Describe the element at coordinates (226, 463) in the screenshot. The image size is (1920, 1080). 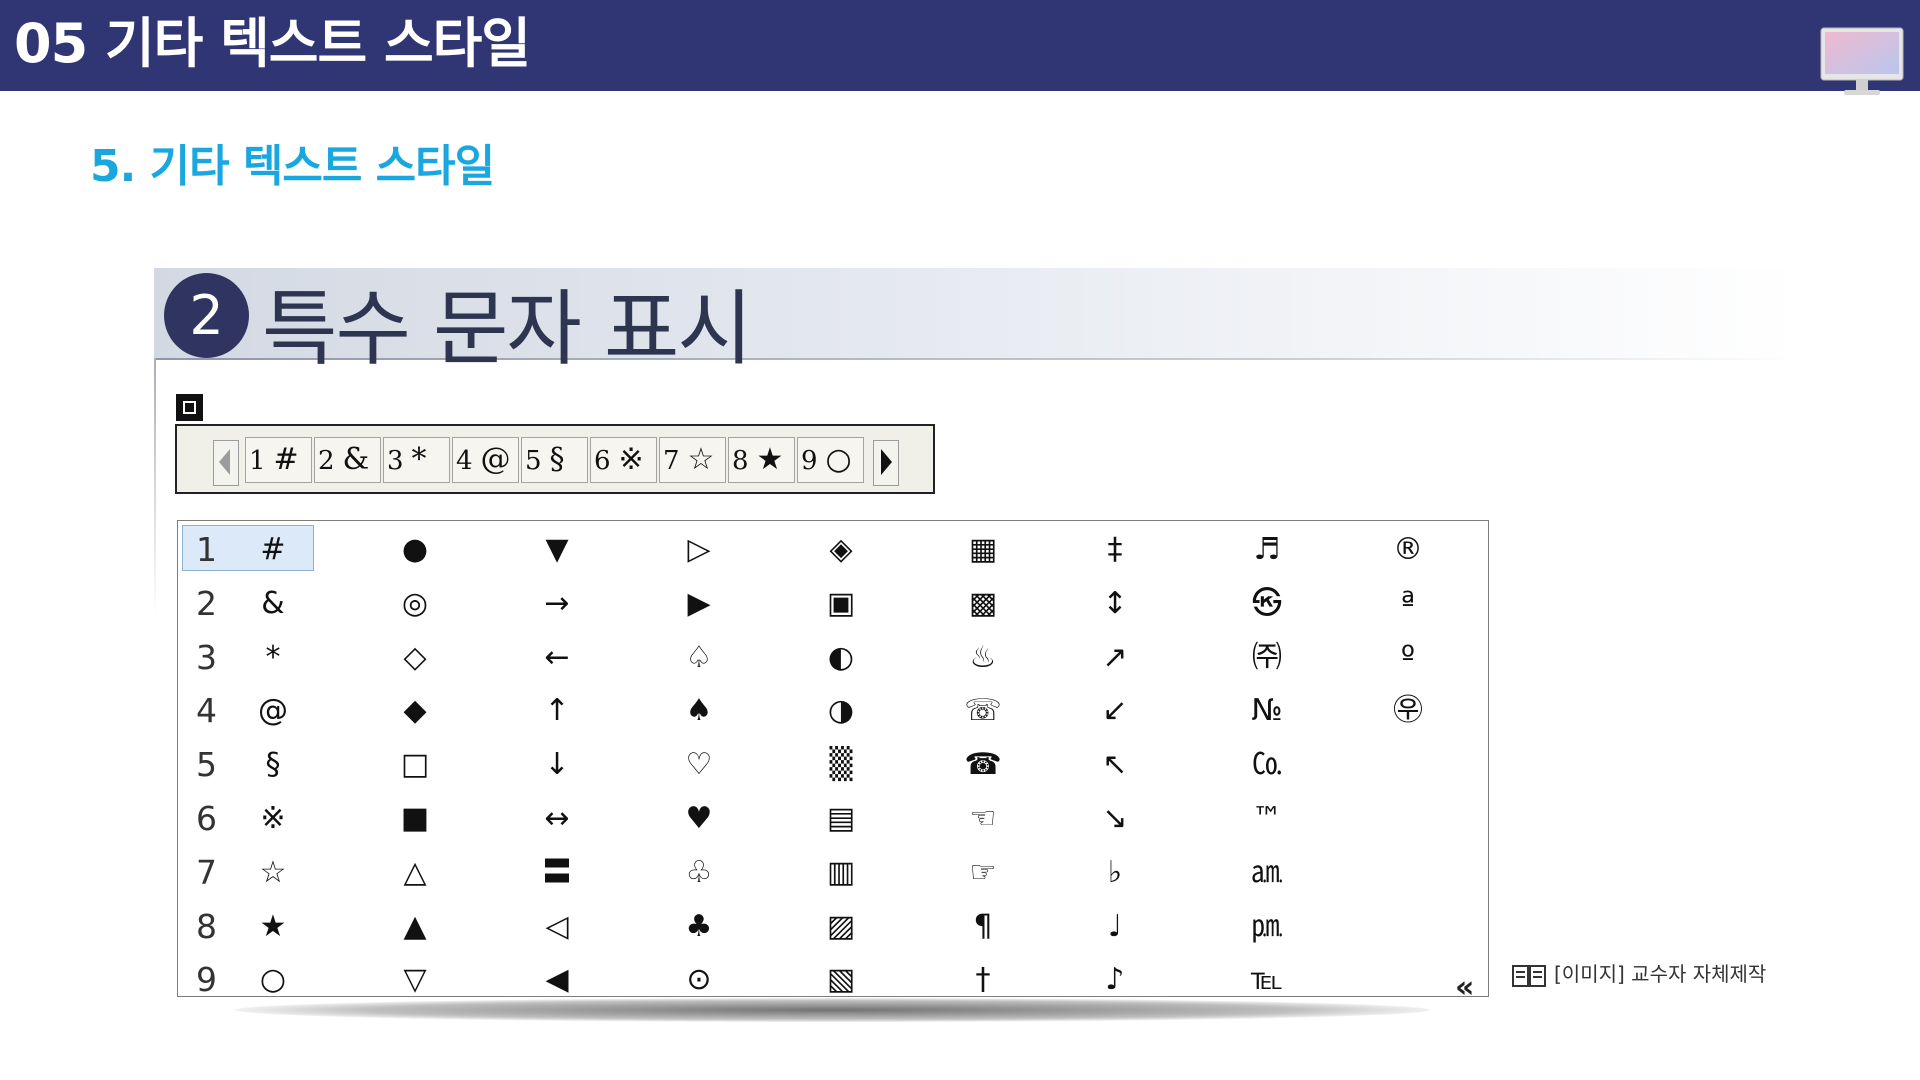
I see `left-arrow-icon` at that location.